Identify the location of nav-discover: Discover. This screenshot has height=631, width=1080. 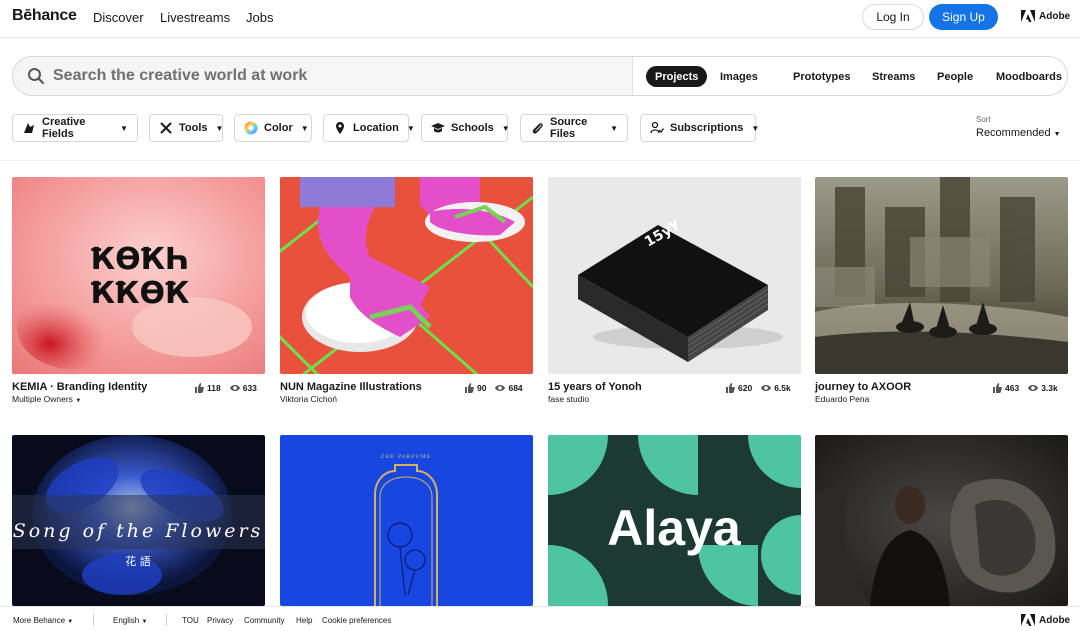
(118, 17).